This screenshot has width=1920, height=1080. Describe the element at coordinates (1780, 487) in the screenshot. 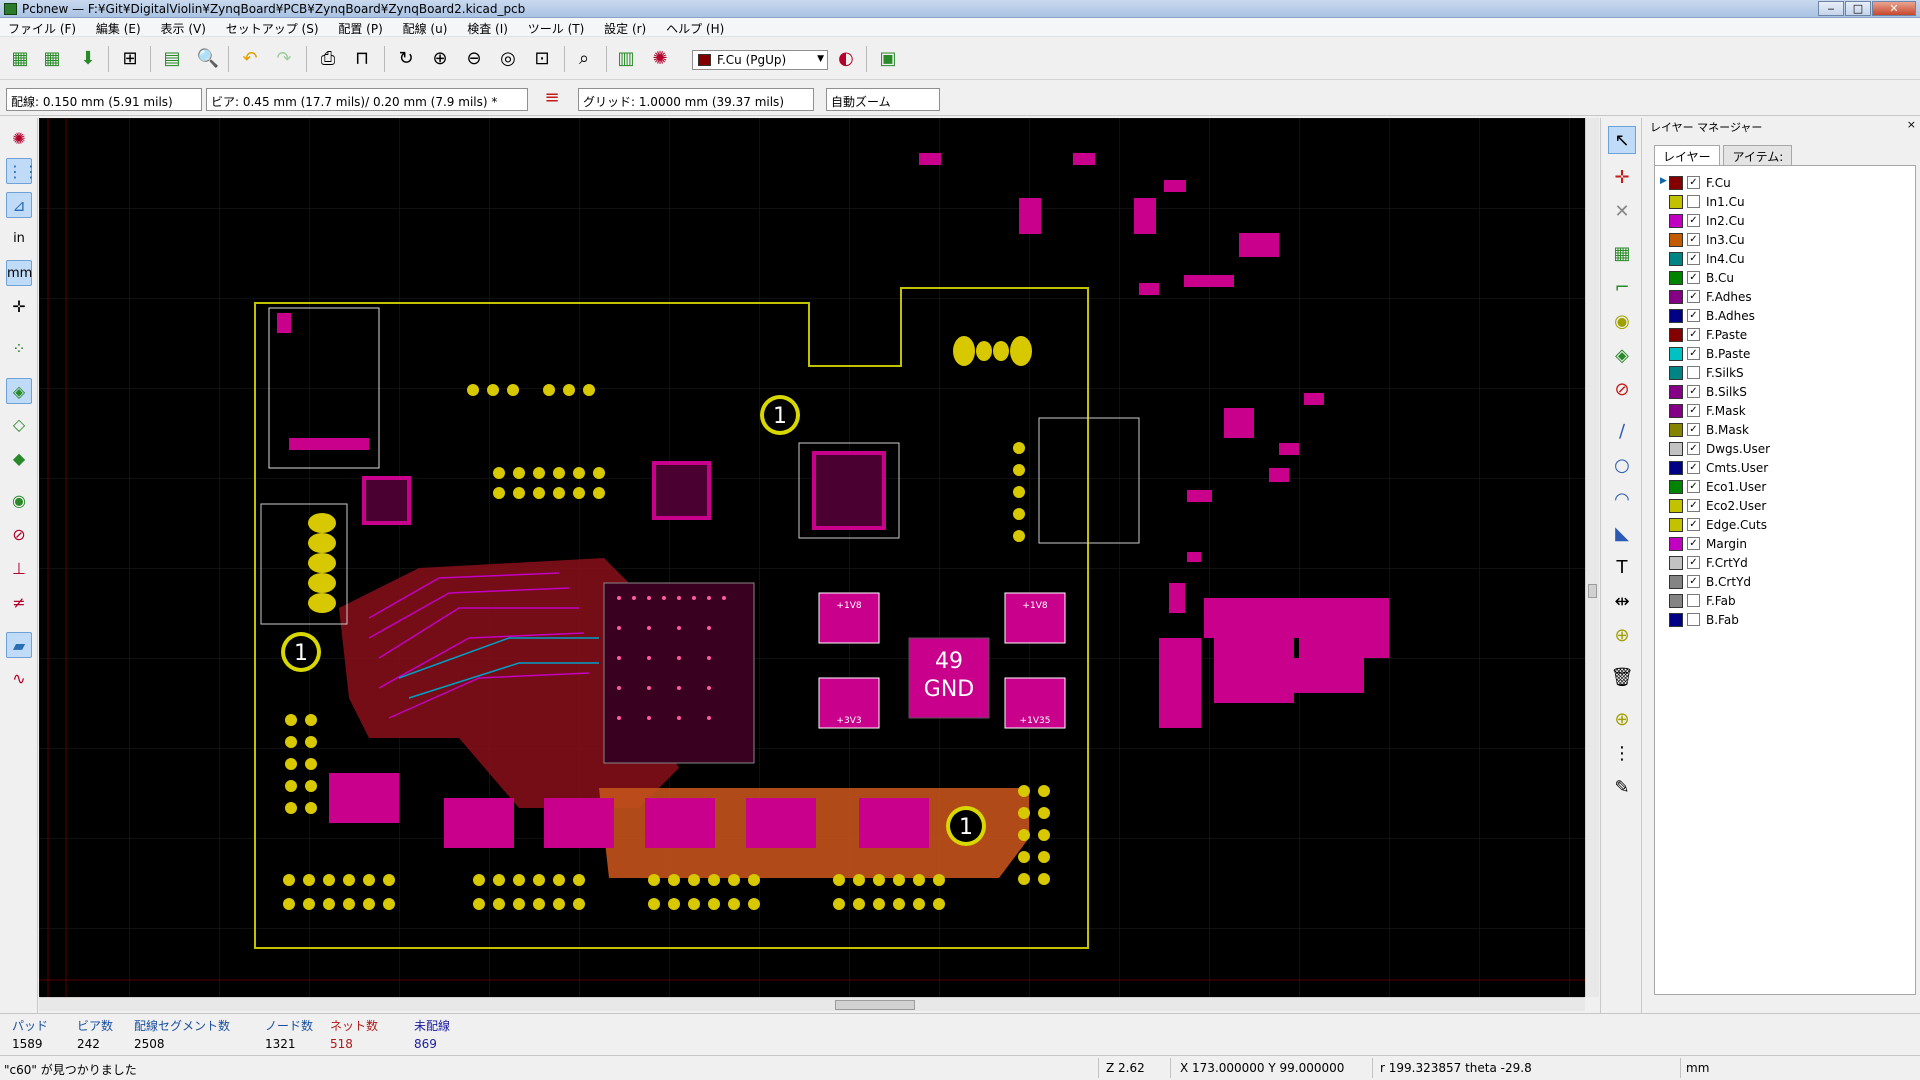

I see `layer-row-eco1-user: ✓ Eco1.User` at that location.